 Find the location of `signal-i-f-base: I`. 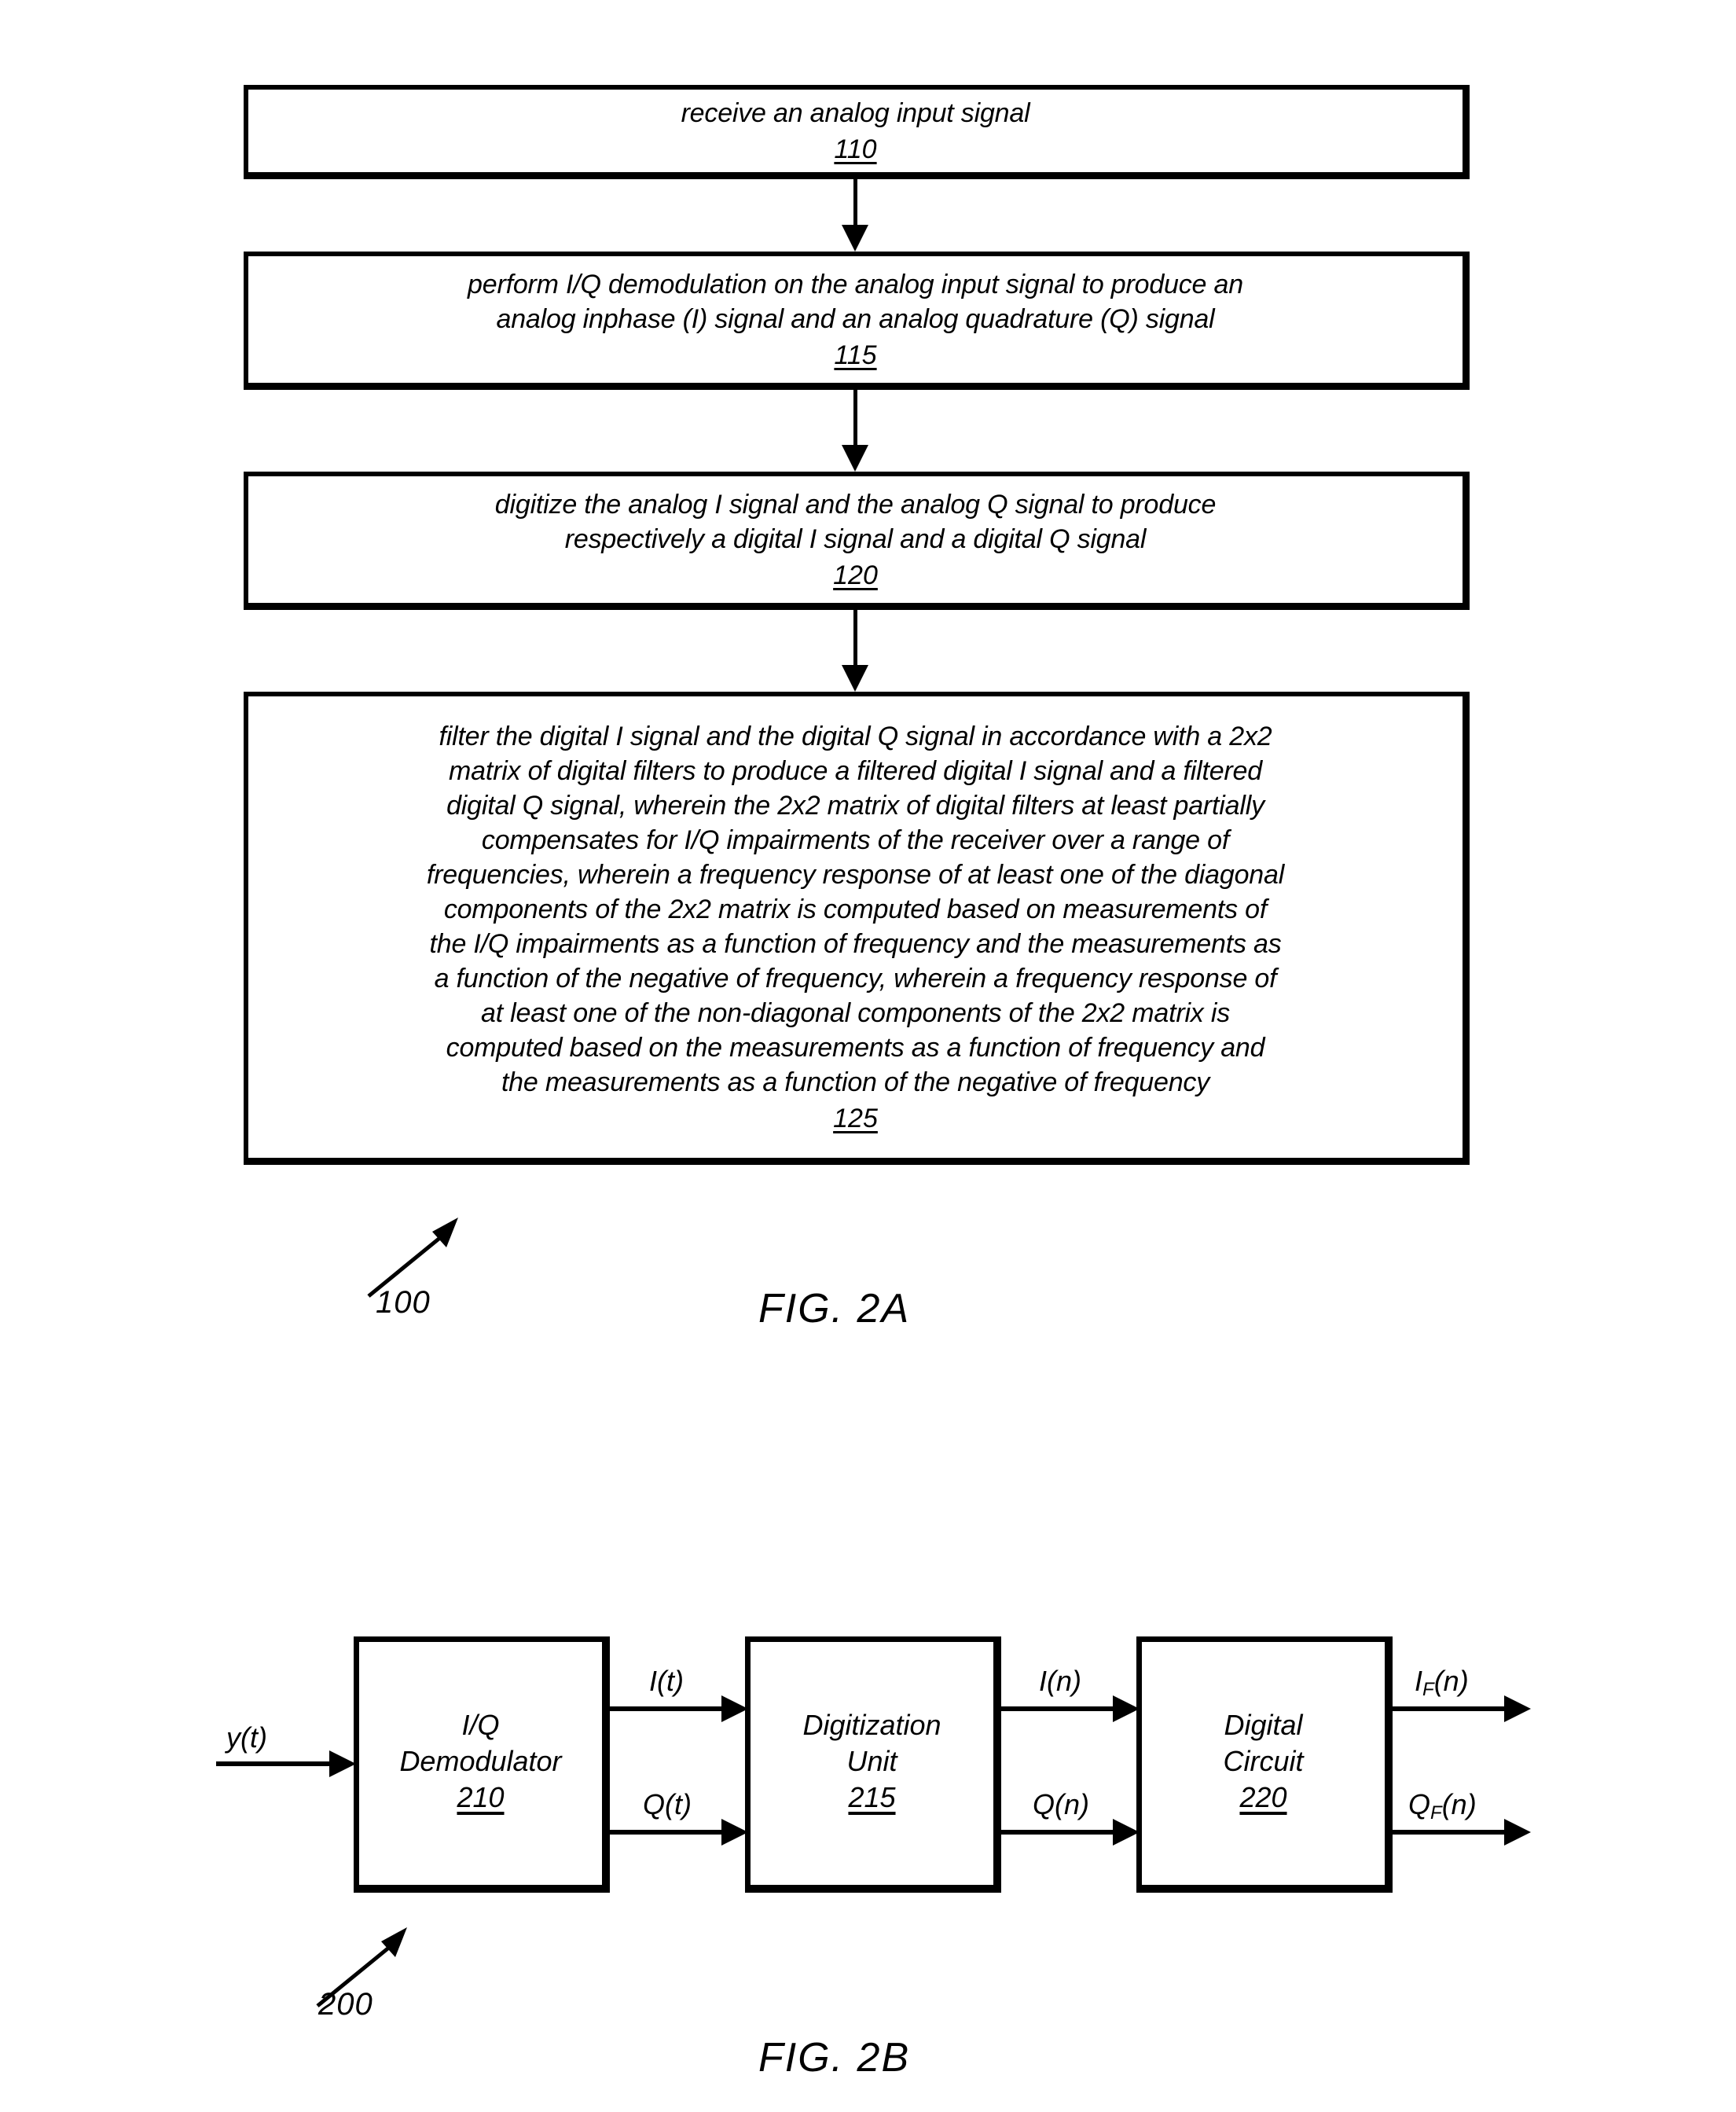

signal-i-f-base: I is located at coordinates (1419, 1681).